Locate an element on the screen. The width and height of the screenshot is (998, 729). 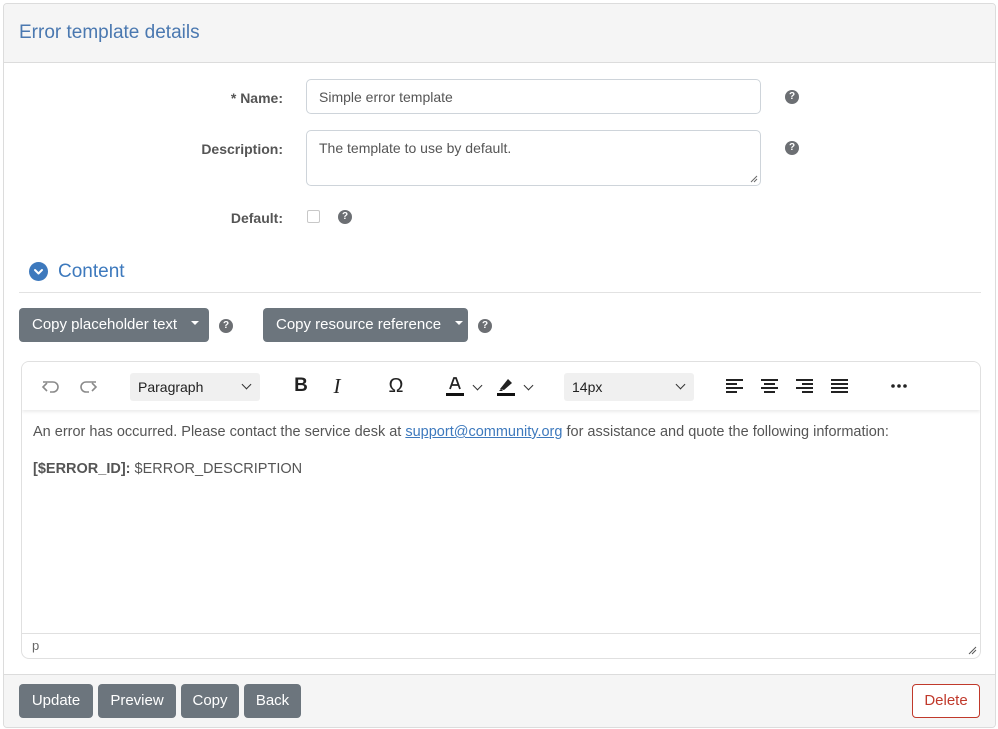
redo-icon is located at coordinates (88, 386).